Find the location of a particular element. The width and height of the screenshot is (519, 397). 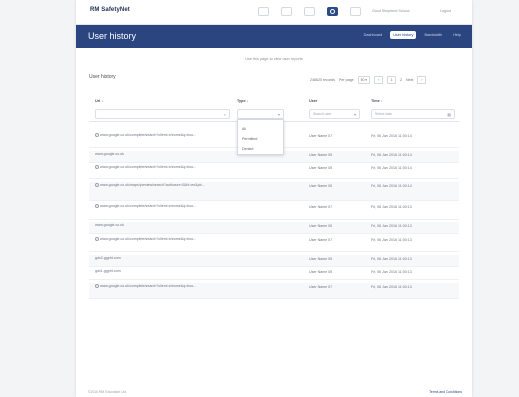

page-title: User history is located at coordinates (112, 36).